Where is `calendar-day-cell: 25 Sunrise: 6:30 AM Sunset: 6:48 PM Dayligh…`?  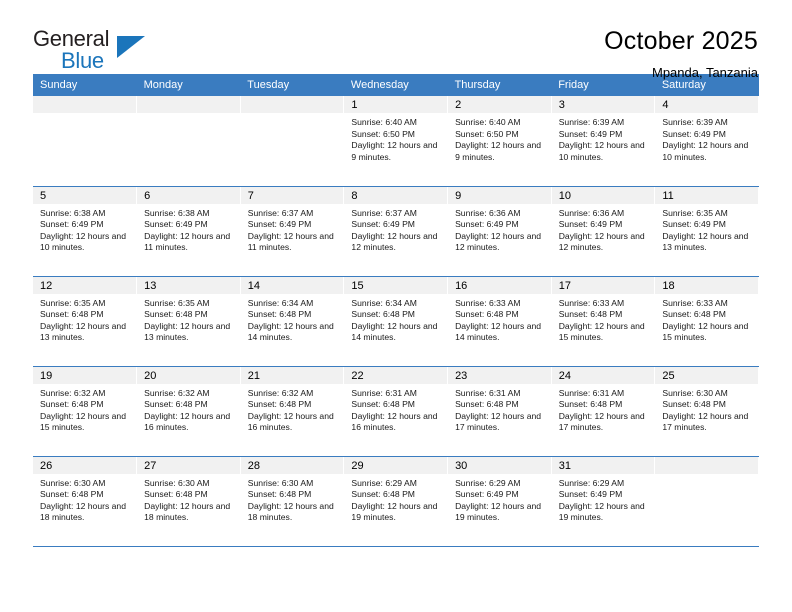
calendar-day-cell: 25 Sunrise: 6:30 AM Sunset: 6:48 PM Dayligh… is located at coordinates (706, 411).